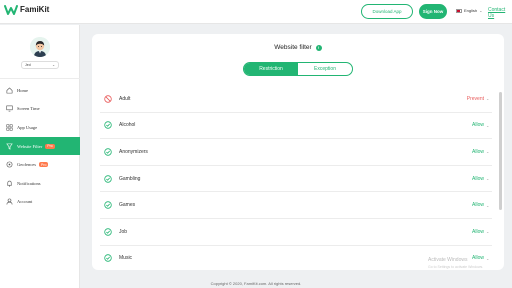 This screenshot has height=288, width=512. What do you see at coordinates (9, 146) in the screenshot?
I see `filter-icon` at bounding box center [9, 146].